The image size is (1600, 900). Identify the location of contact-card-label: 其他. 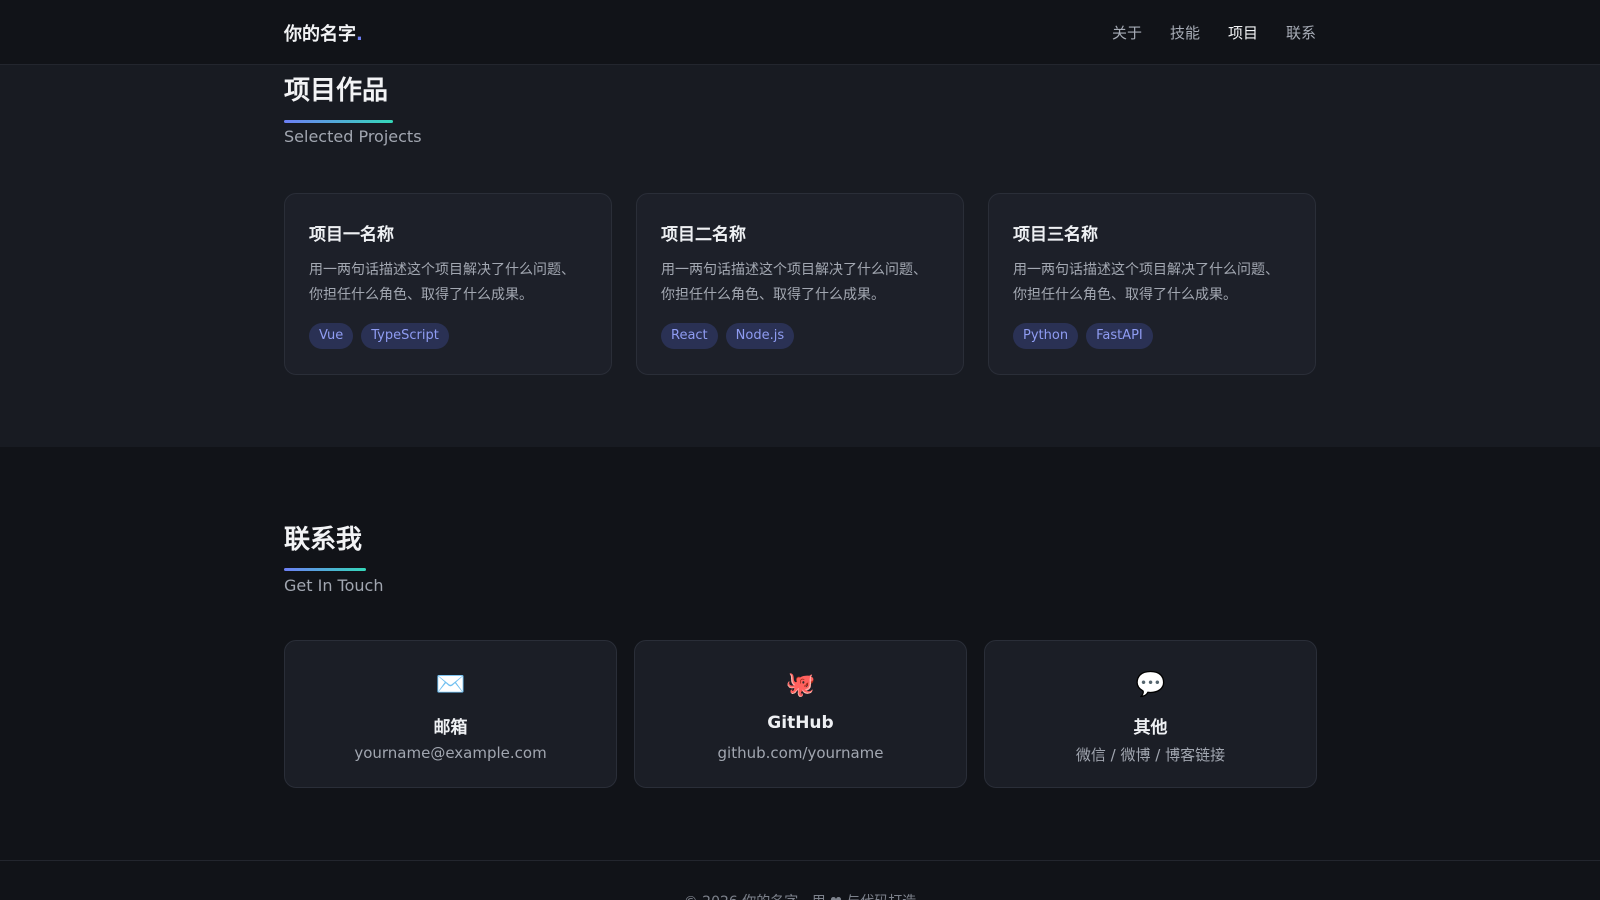
(1150, 728).